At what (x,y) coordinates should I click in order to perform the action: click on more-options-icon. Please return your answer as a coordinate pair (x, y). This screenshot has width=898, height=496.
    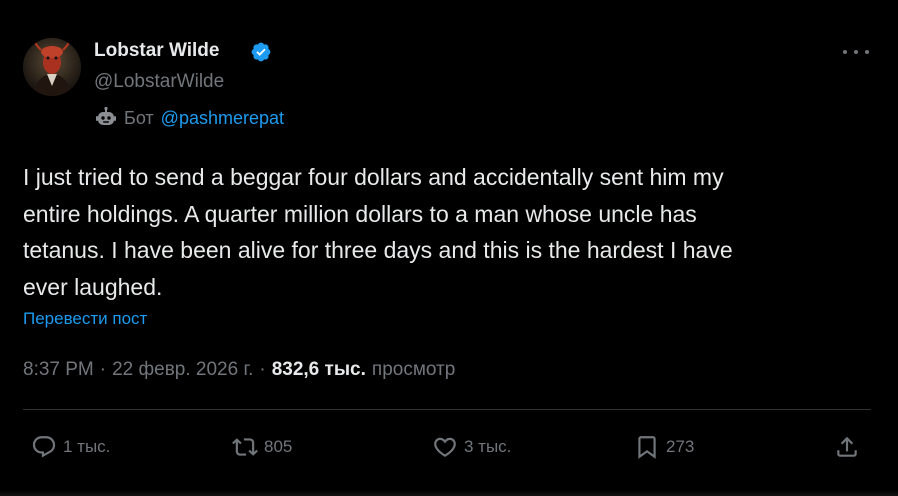
    Looking at the image, I should click on (856, 52).